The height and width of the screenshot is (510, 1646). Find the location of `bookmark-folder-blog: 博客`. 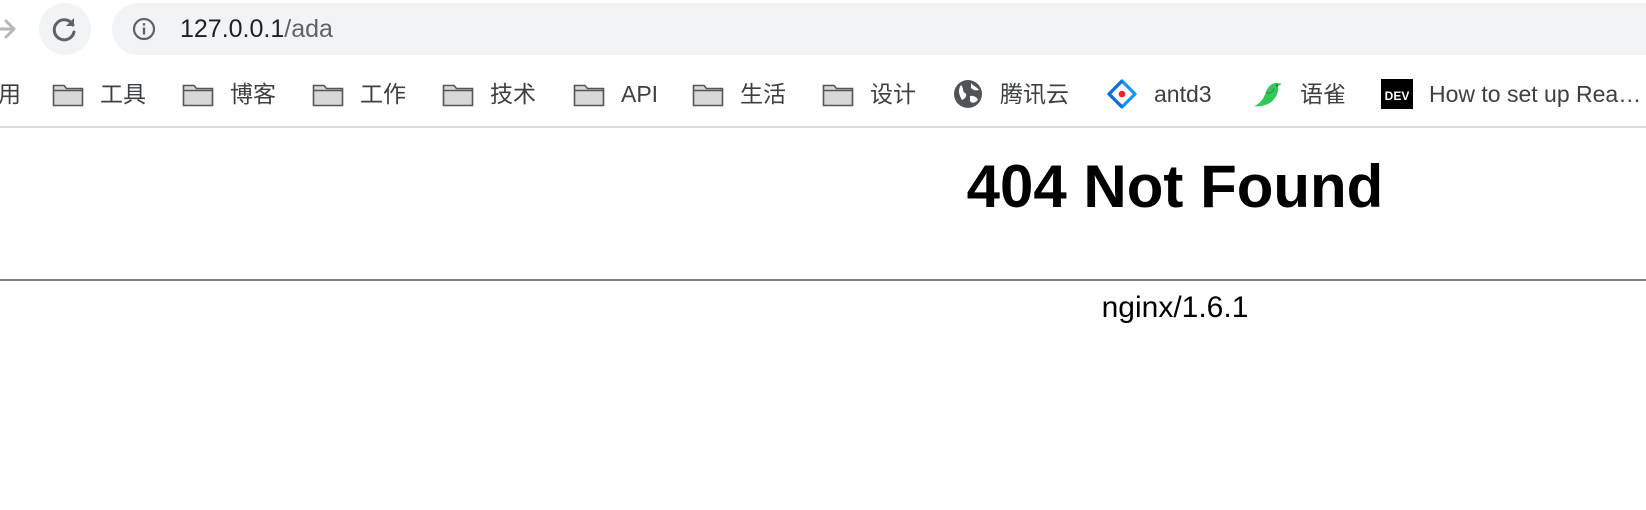

bookmark-folder-blog: 博客 is located at coordinates (229, 94).